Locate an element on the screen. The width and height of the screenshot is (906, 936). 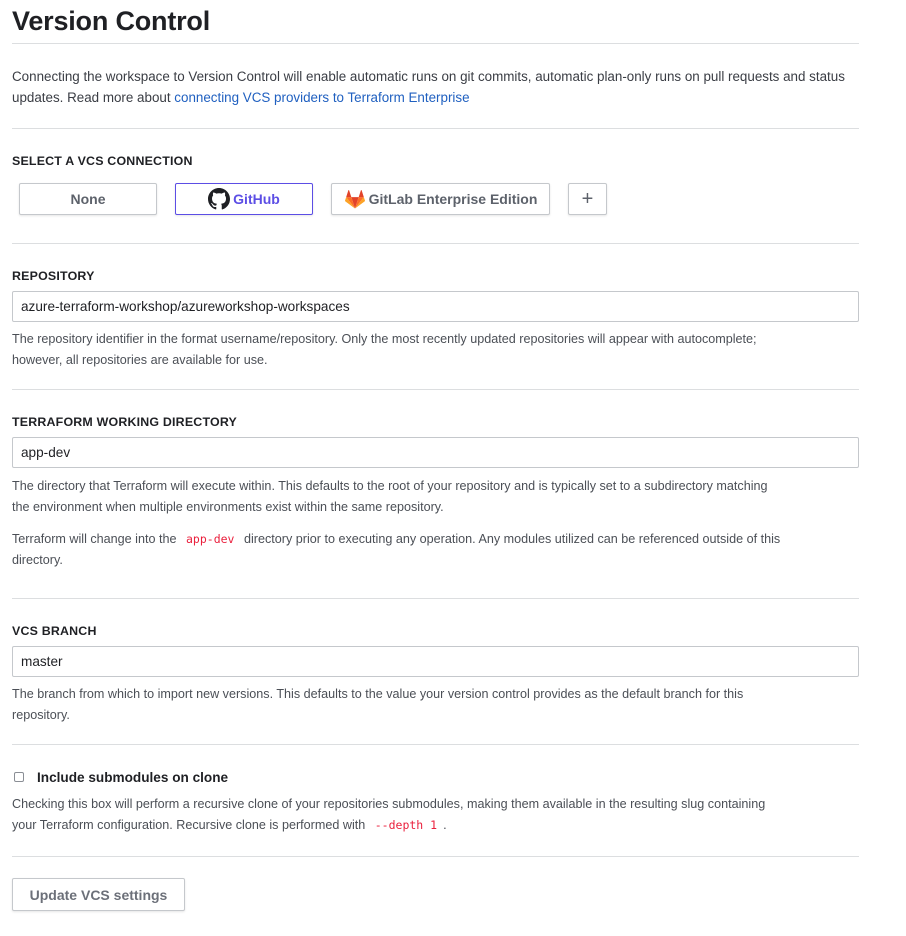
github-icon is located at coordinates (219, 199).